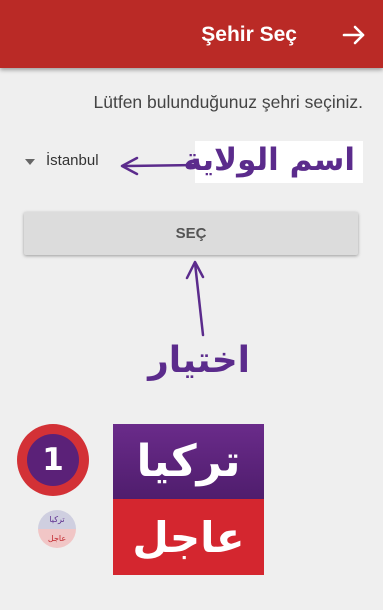 The width and height of the screenshot is (383, 610). I want to click on arrow-to-select-button, so click(195, 298).